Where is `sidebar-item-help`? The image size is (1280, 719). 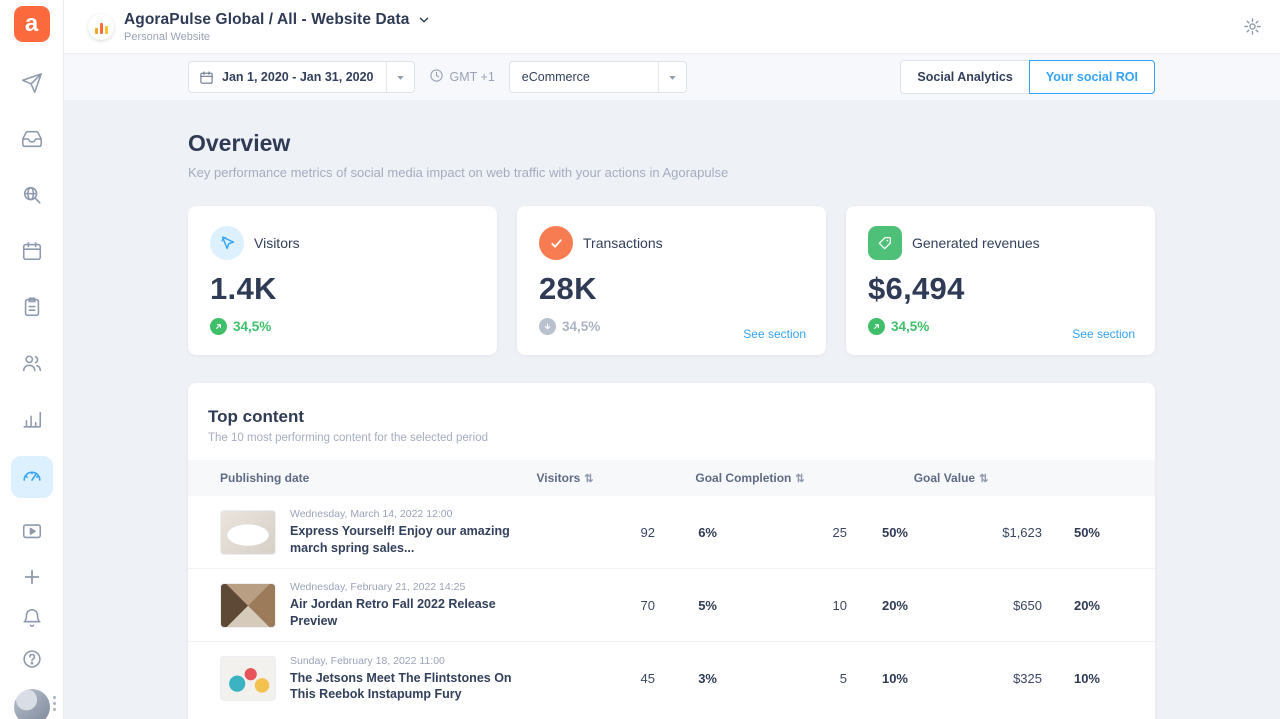 sidebar-item-help is located at coordinates (32, 661).